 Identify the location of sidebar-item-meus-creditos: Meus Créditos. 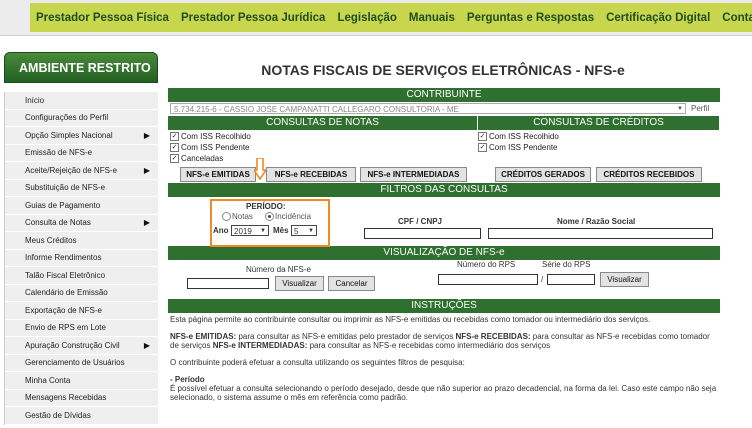
(81, 241).